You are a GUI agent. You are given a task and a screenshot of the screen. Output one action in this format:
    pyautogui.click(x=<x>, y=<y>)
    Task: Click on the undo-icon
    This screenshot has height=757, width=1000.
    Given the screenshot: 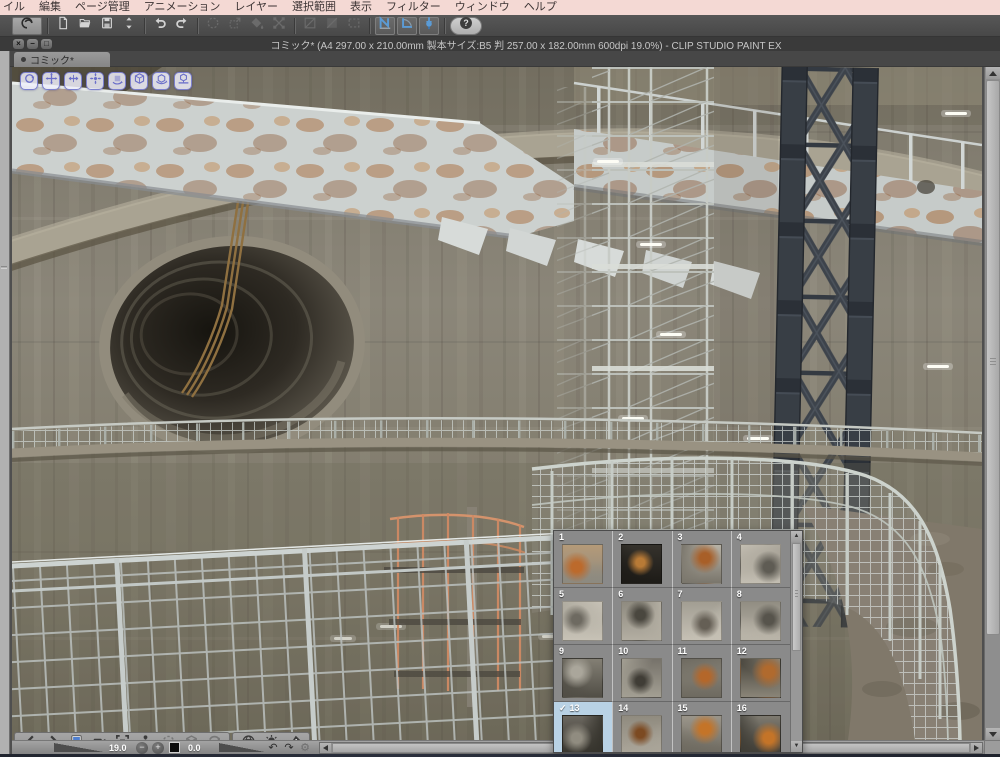 What is the action you would take?
    pyautogui.click(x=160, y=25)
    